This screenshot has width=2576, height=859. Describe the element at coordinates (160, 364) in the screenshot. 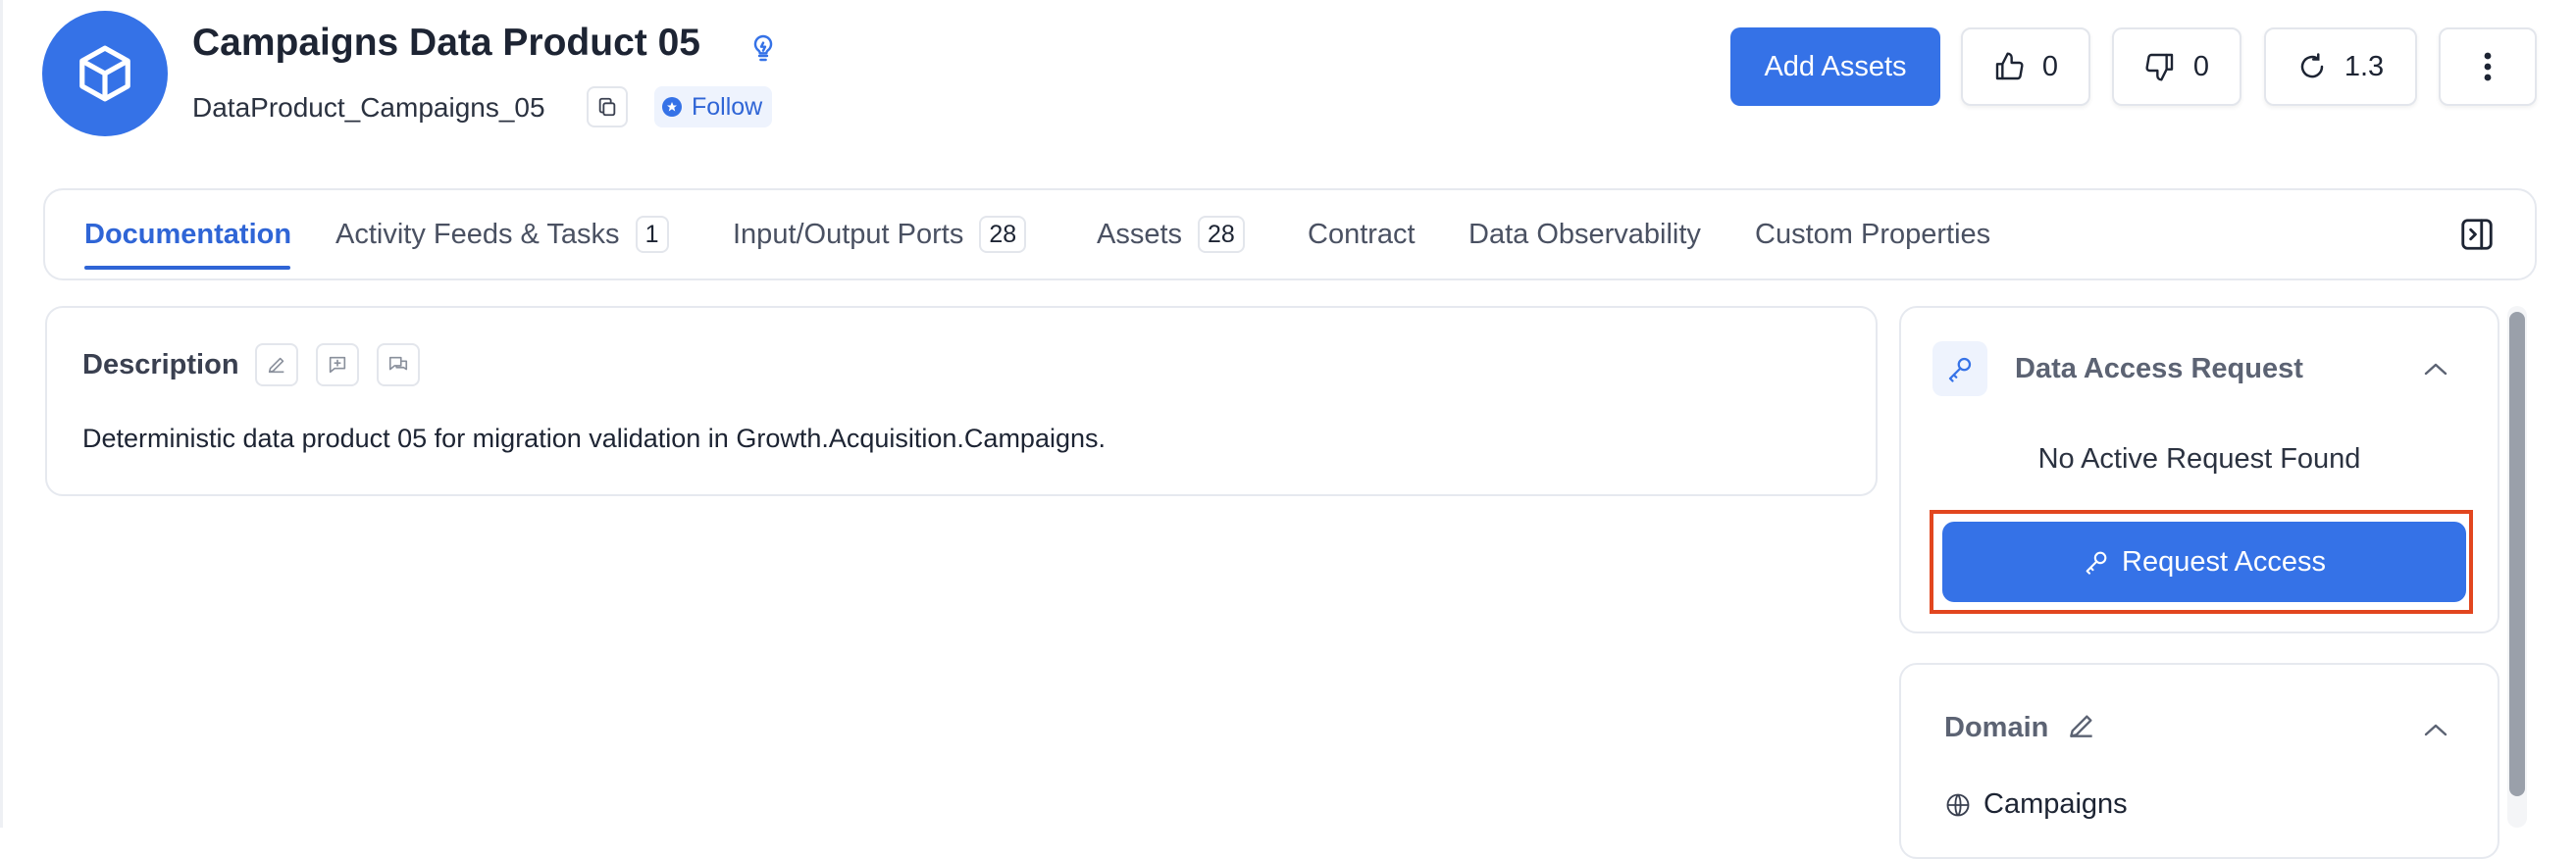

I see `description-title: Description` at that location.